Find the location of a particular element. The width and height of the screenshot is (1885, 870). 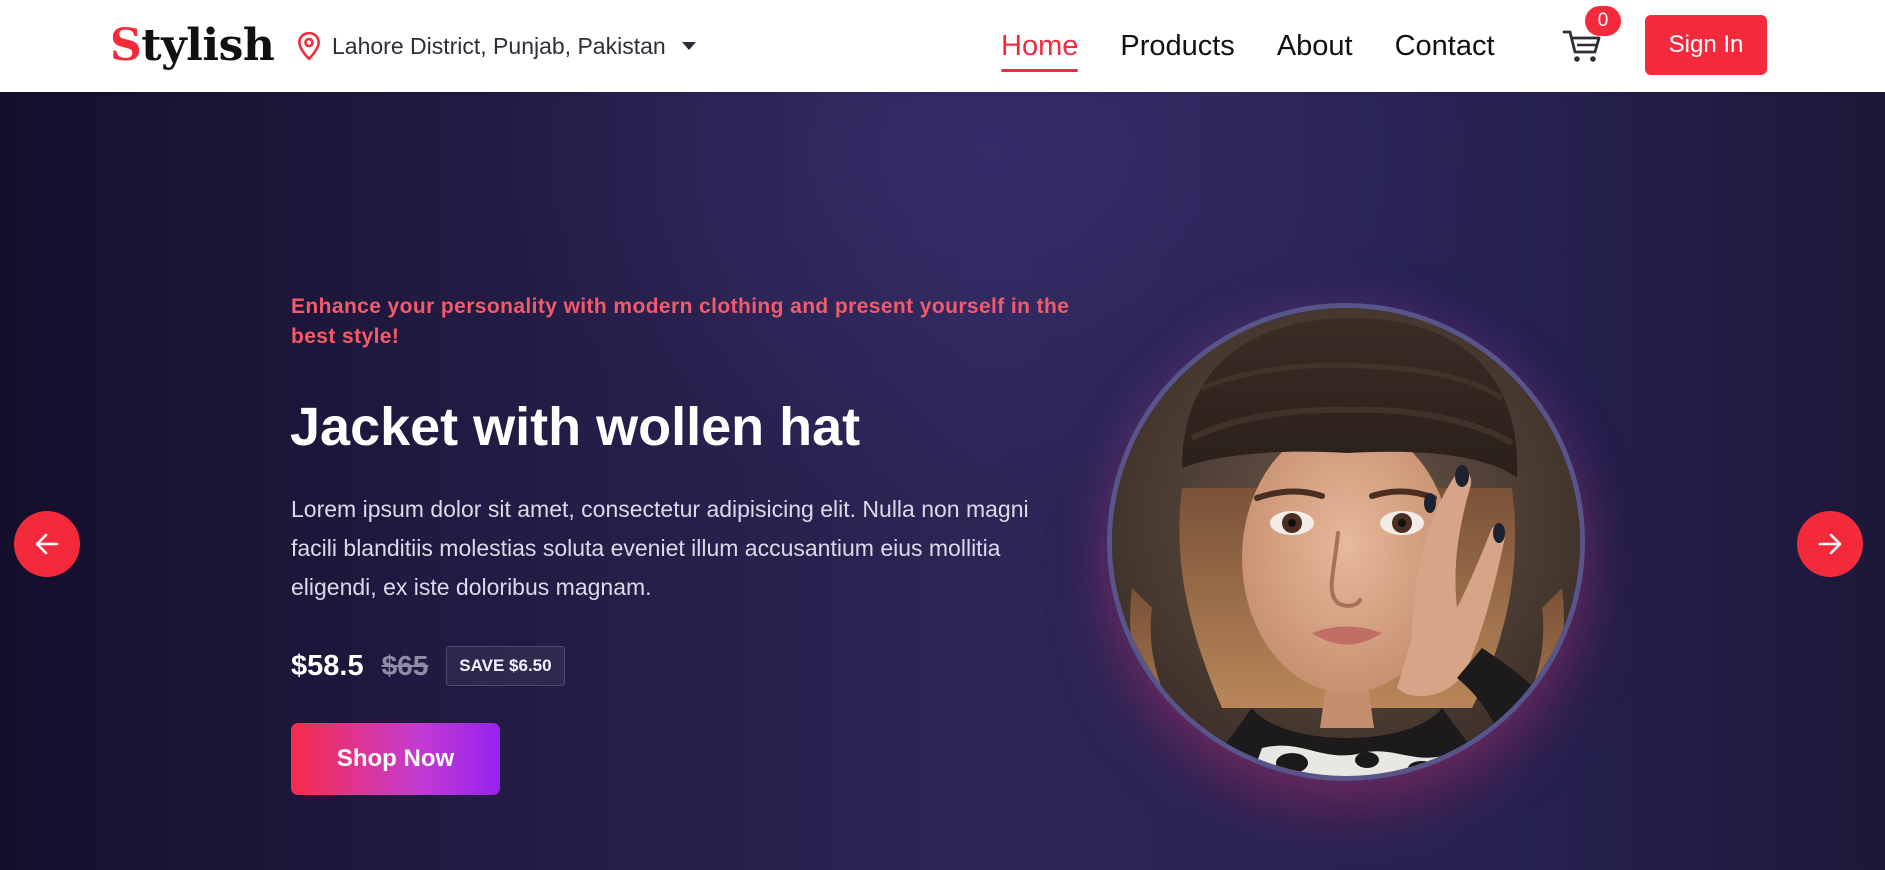

arrow-right-icon is located at coordinates (1830, 544).